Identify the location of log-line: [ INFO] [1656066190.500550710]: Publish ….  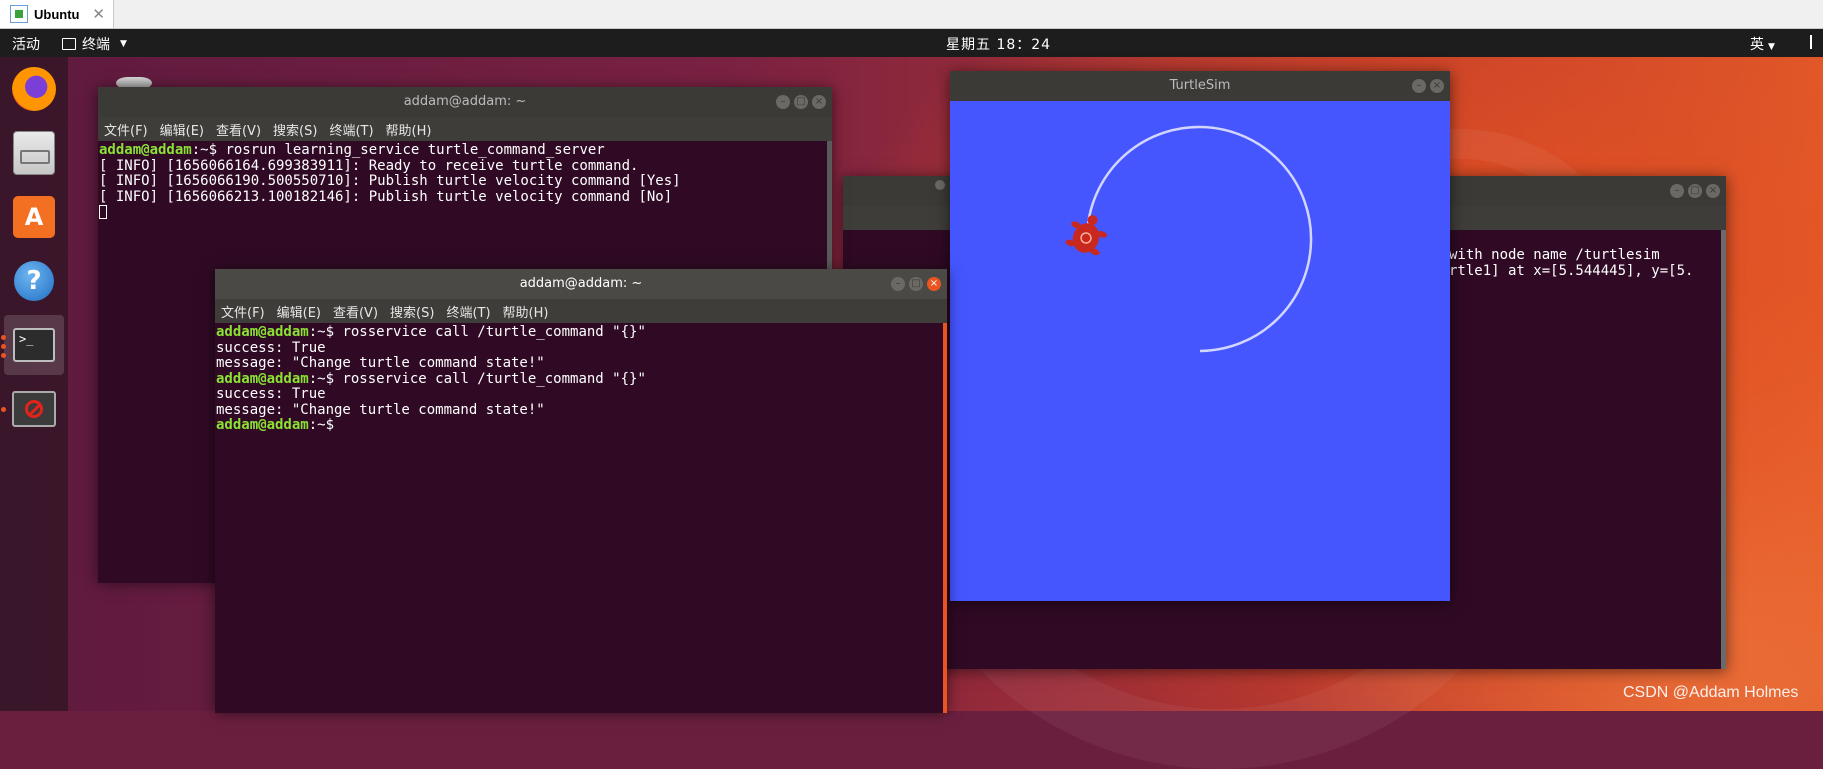
(390, 181).